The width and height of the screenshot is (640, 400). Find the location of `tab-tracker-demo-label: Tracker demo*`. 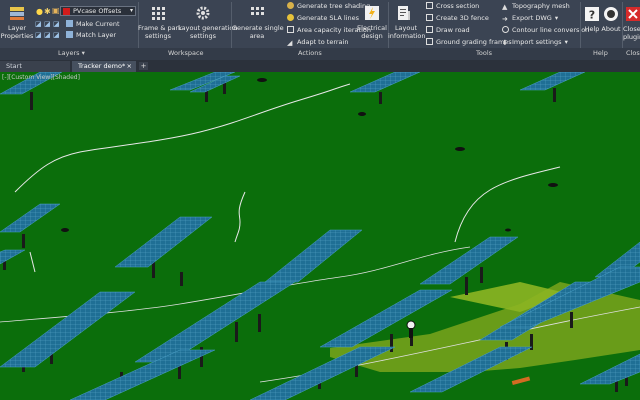

tab-tracker-demo-label: Tracker demo* is located at coordinates (102, 66).